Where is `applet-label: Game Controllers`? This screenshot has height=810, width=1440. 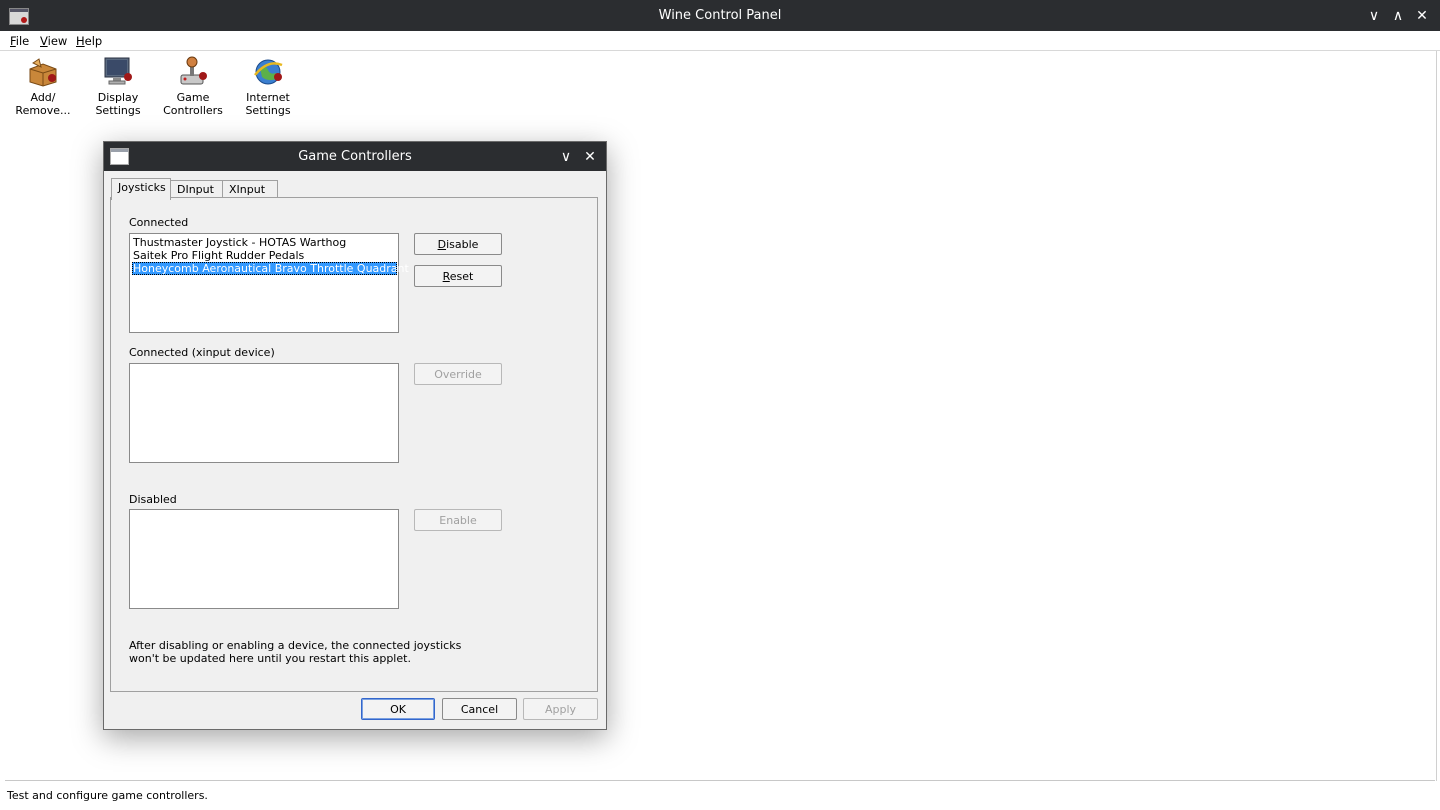 applet-label: Game Controllers is located at coordinates (193, 104).